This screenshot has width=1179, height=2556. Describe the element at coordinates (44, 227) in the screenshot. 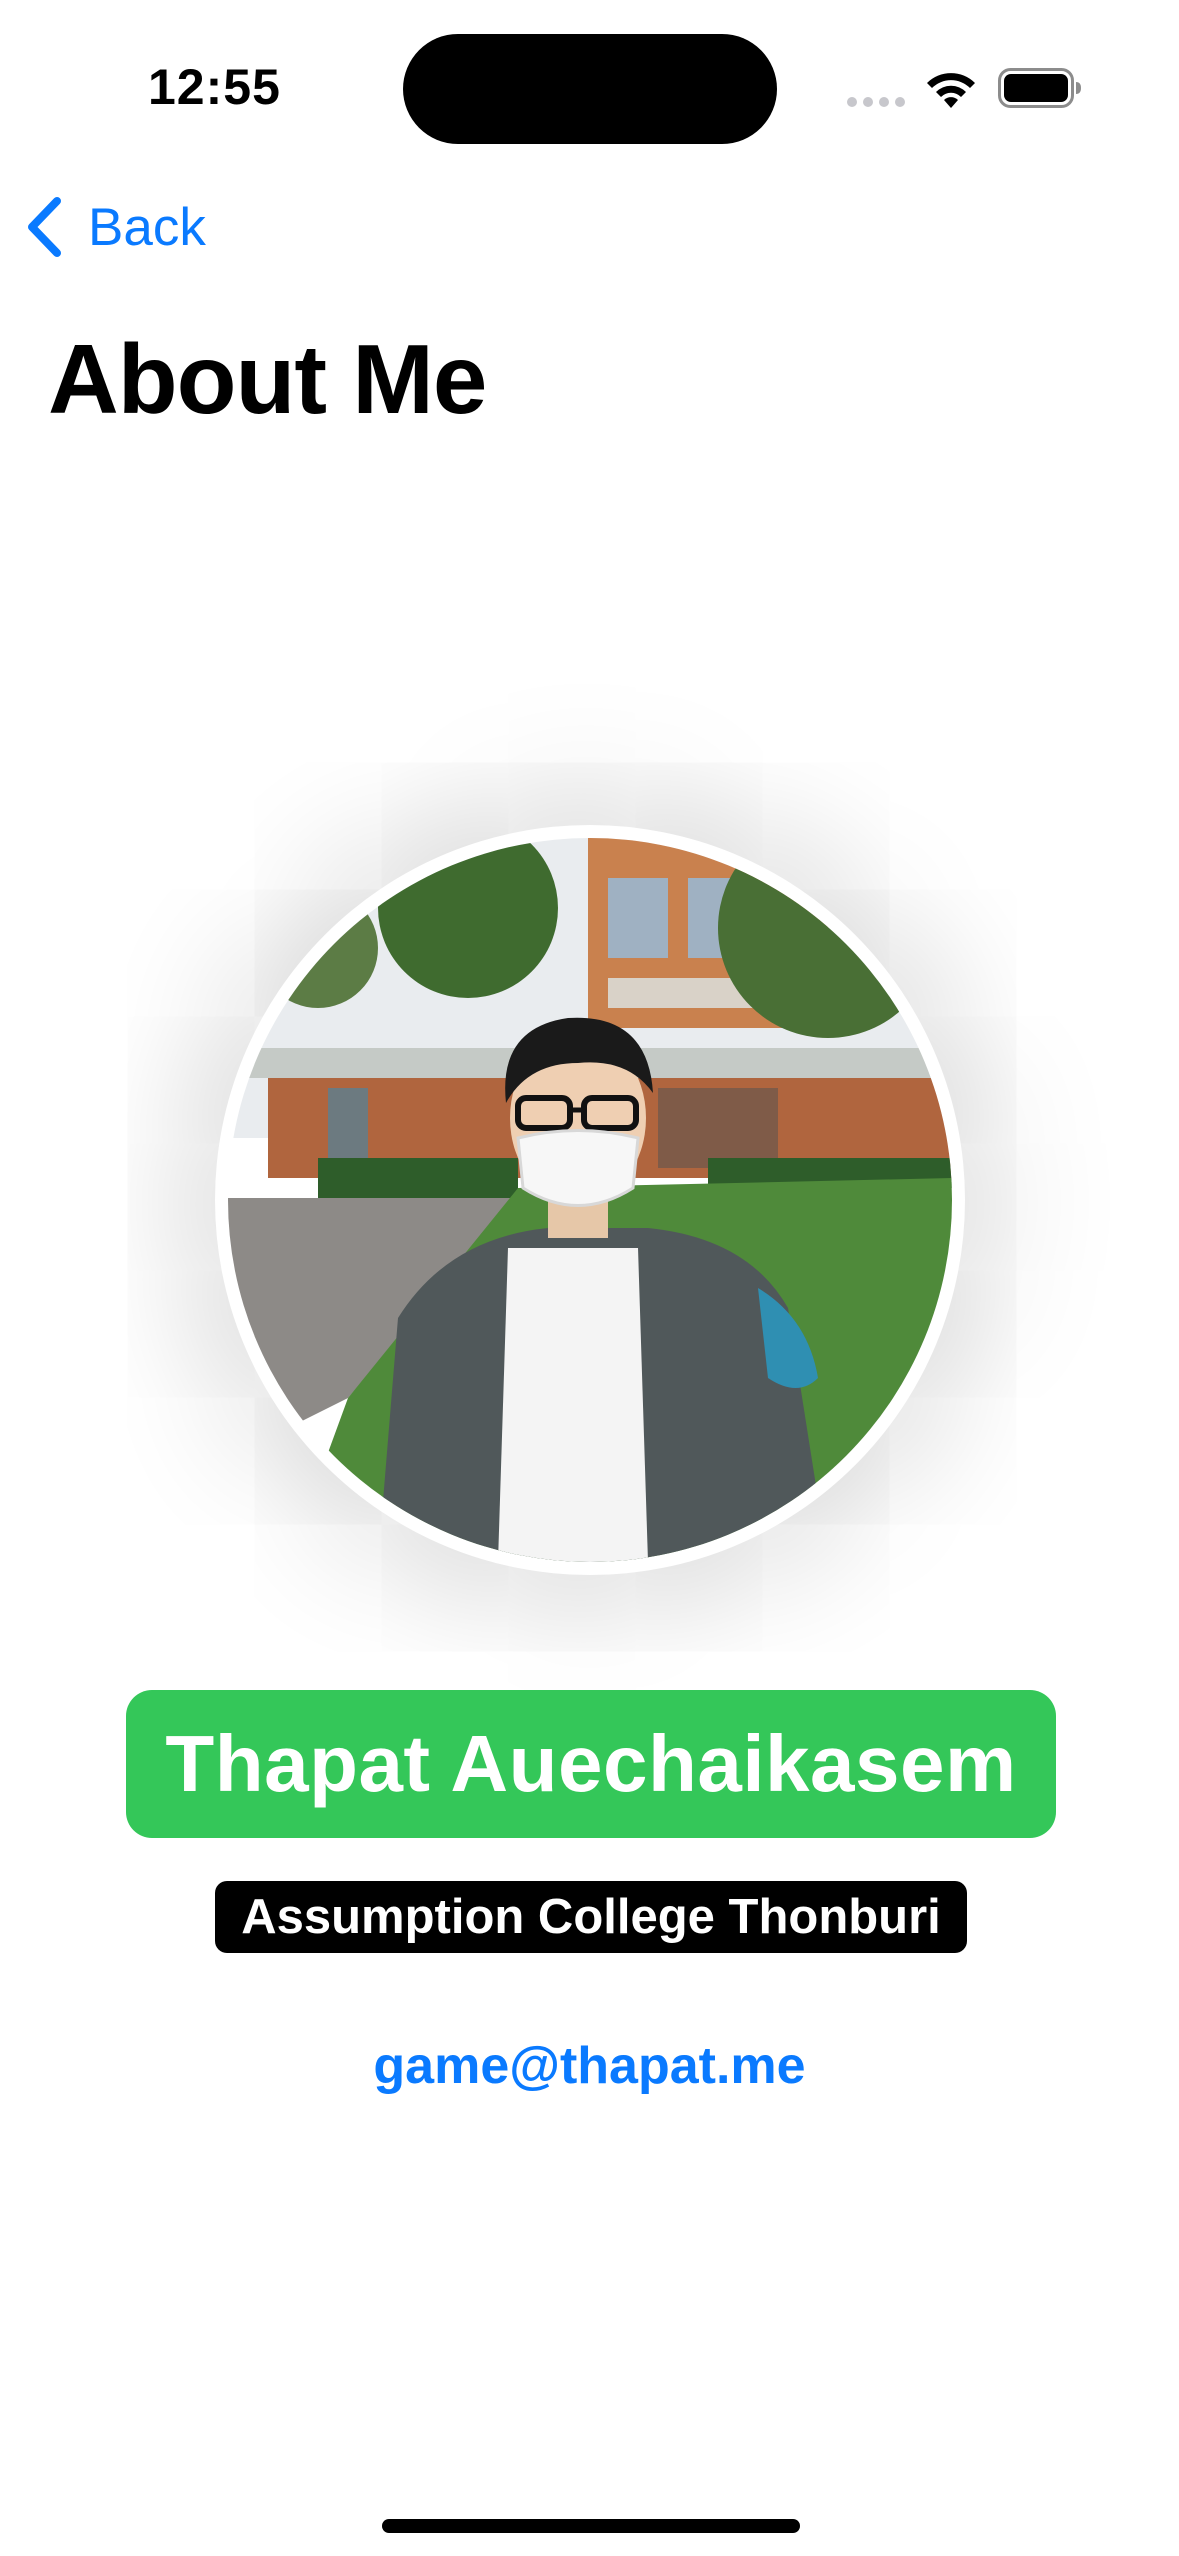

I see `chevron-left-icon` at that location.